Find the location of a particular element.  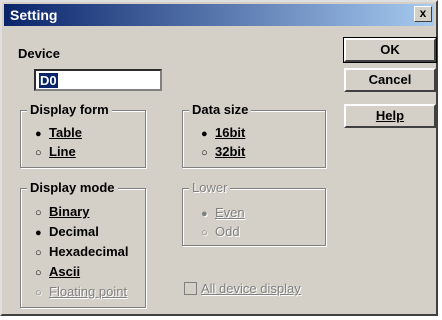

all-device-display-checkbox: All device display is located at coordinates (242, 288).